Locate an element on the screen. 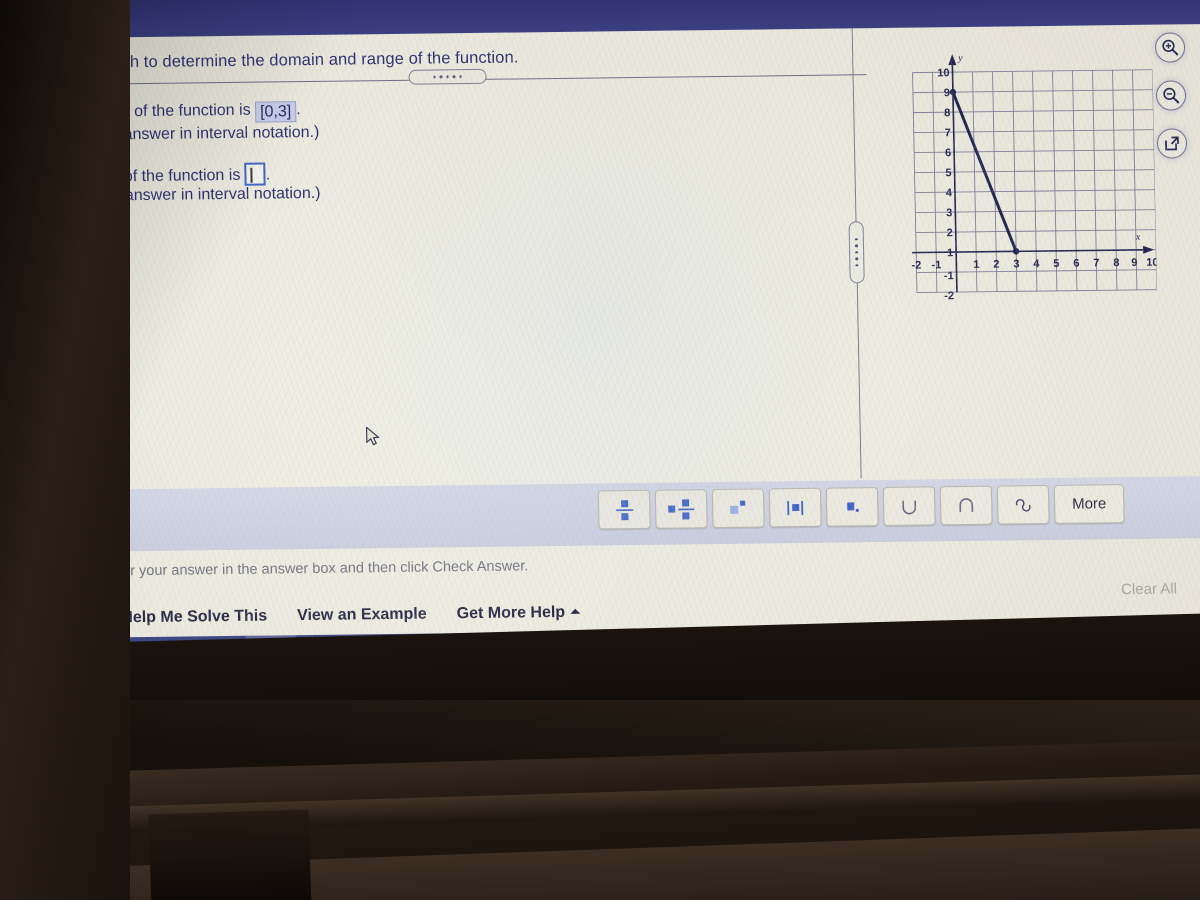  range-period: . is located at coordinates (268, 175).